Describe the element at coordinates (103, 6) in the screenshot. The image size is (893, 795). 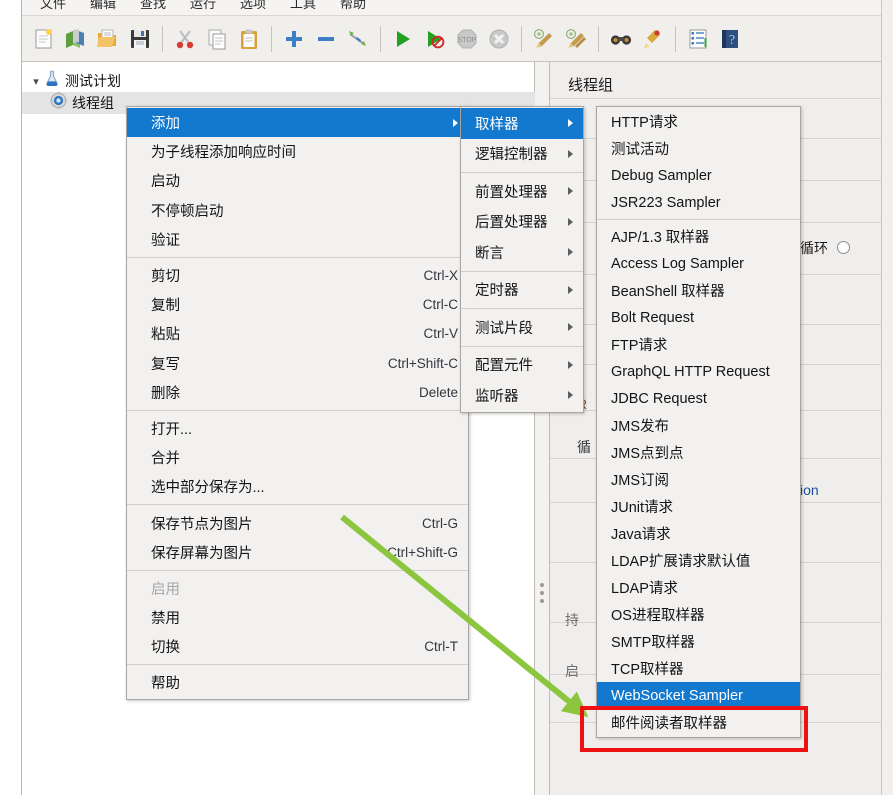
I see `menubar-item-1: 编辑` at that location.